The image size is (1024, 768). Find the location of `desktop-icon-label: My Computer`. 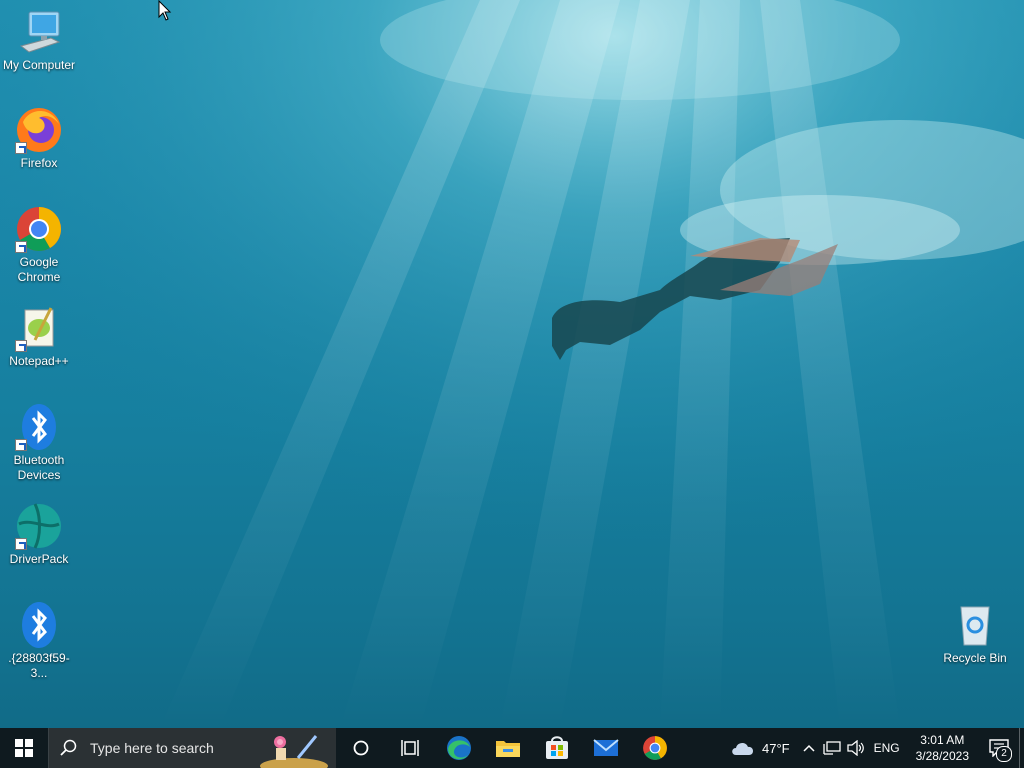

desktop-icon-label: My Computer is located at coordinates (39, 65).